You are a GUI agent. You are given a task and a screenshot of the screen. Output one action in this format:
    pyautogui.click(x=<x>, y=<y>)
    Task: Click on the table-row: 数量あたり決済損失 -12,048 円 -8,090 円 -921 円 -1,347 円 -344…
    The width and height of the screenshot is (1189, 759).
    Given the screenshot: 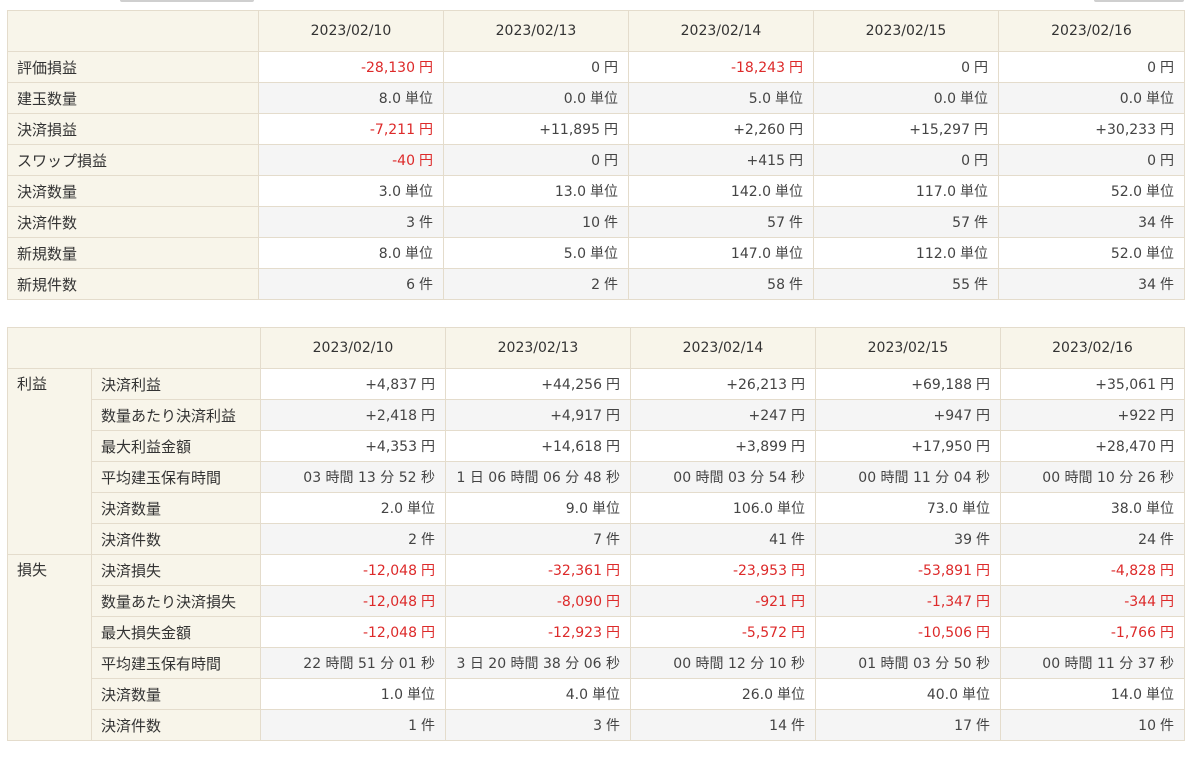 What is the action you would take?
    pyautogui.click(x=596, y=601)
    